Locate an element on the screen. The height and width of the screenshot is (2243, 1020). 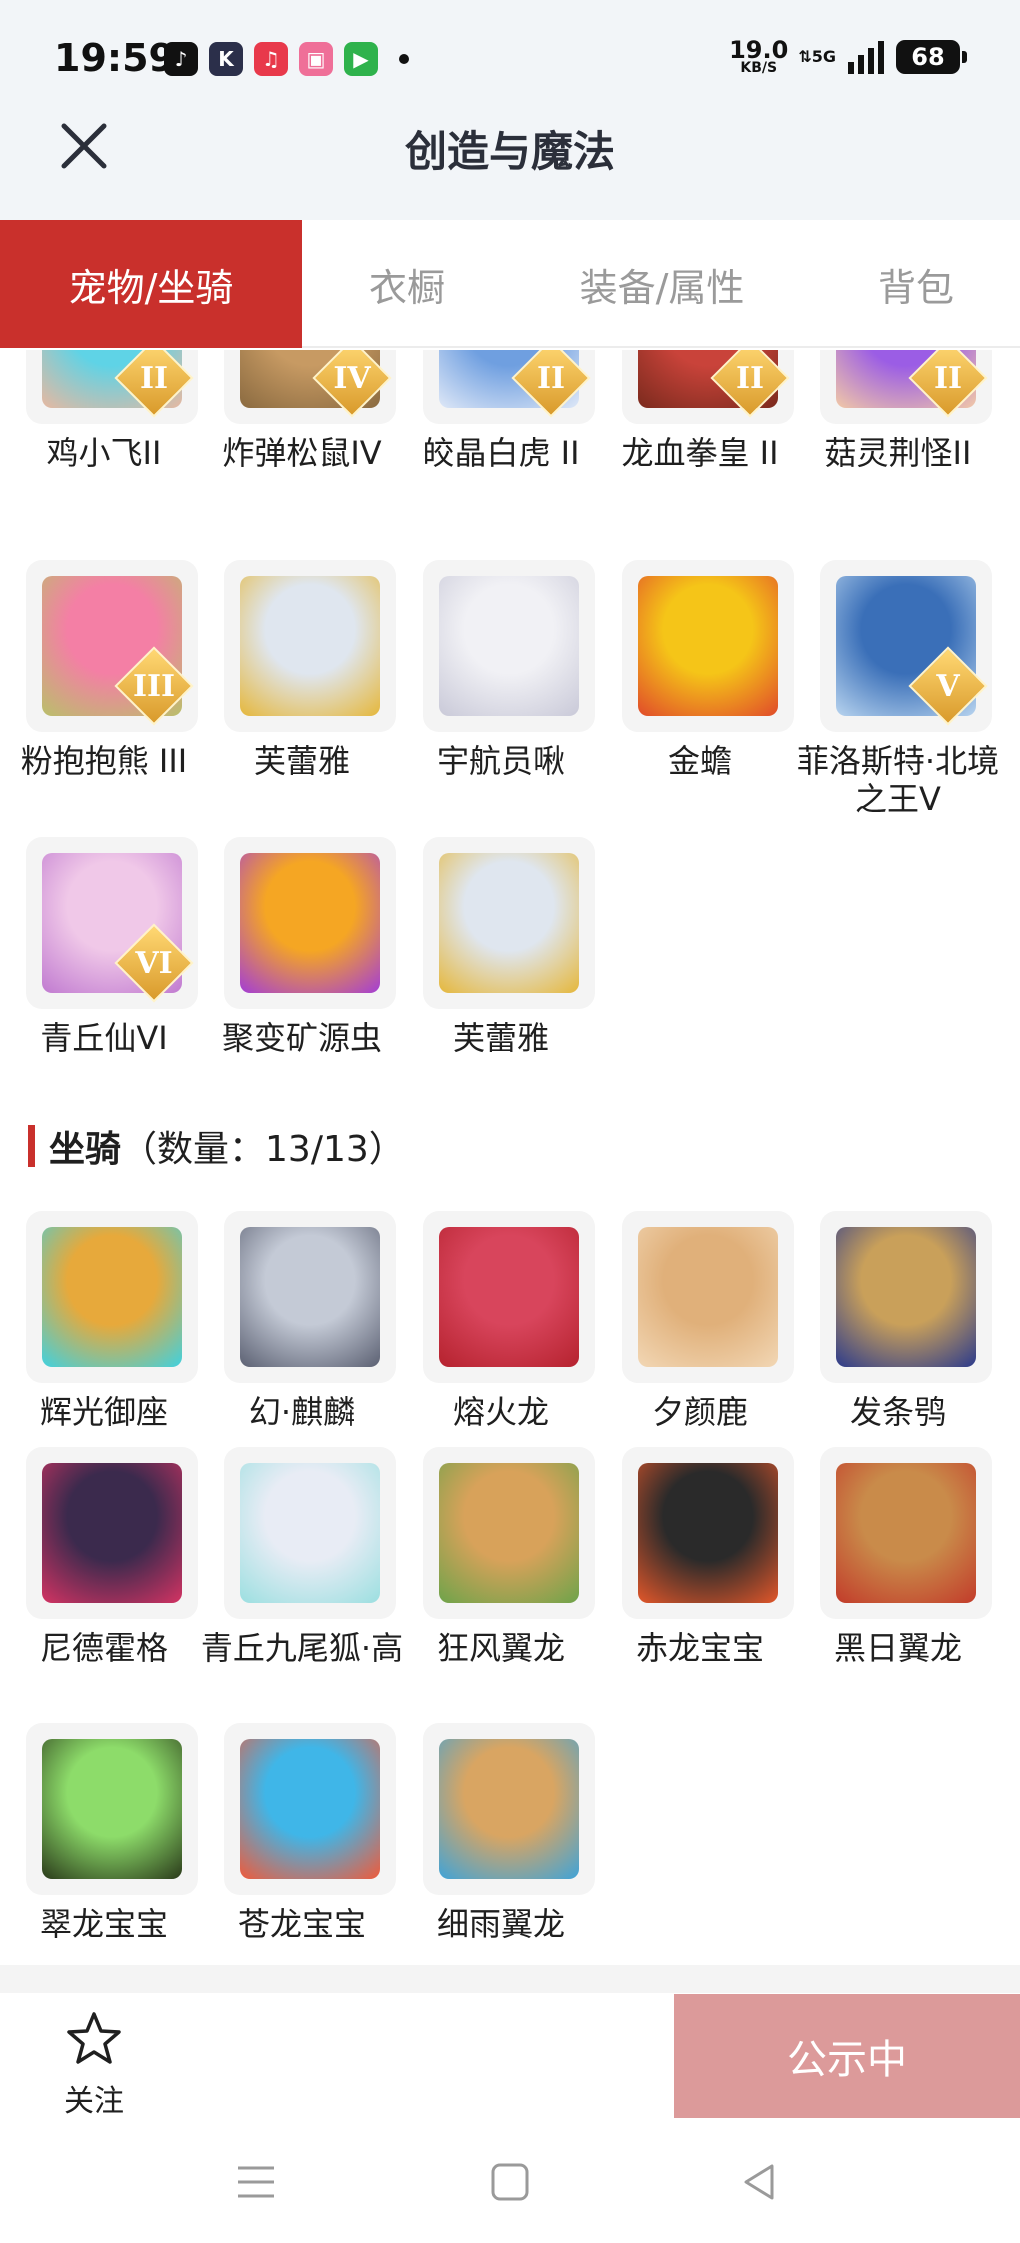
battery-icon: 68 is located at coordinates (931, 57).